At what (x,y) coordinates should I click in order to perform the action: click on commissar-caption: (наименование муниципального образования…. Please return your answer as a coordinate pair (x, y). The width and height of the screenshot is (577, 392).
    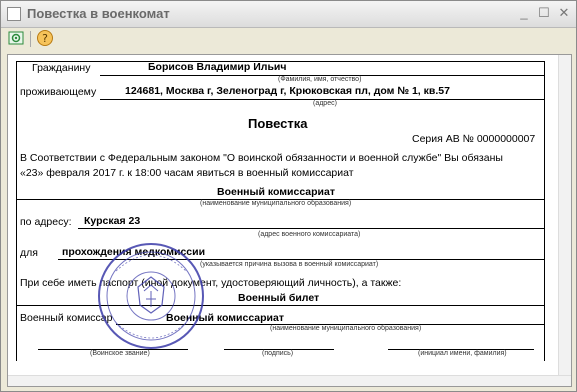
    Looking at the image, I should click on (346, 328).